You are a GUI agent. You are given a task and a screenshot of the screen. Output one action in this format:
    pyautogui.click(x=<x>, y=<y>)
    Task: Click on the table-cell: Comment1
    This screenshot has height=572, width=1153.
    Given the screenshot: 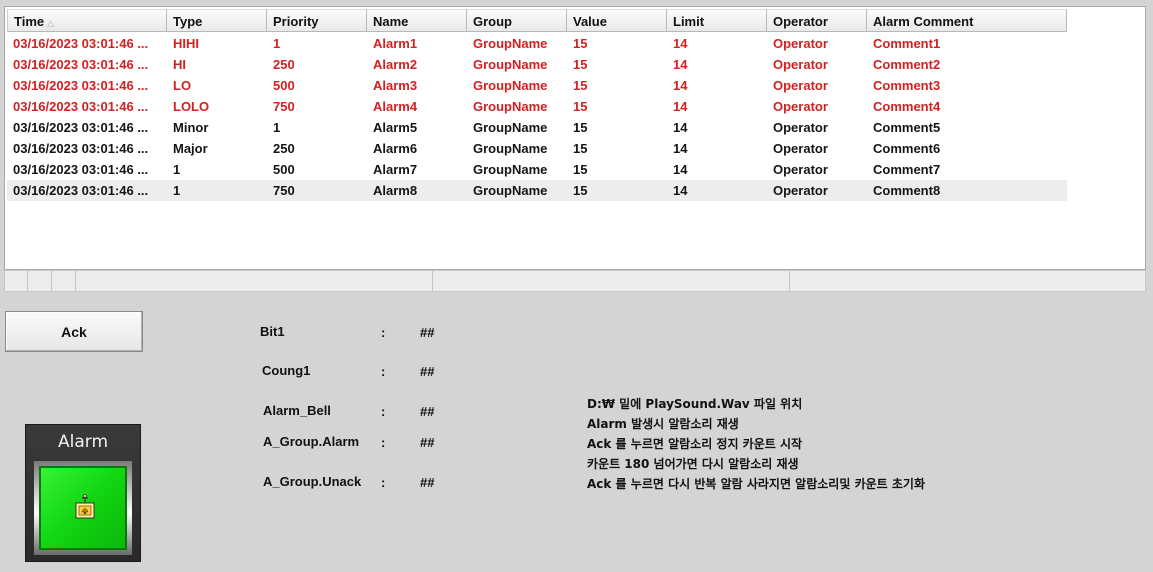 What is the action you would take?
    pyautogui.click(x=907, y=43)
    